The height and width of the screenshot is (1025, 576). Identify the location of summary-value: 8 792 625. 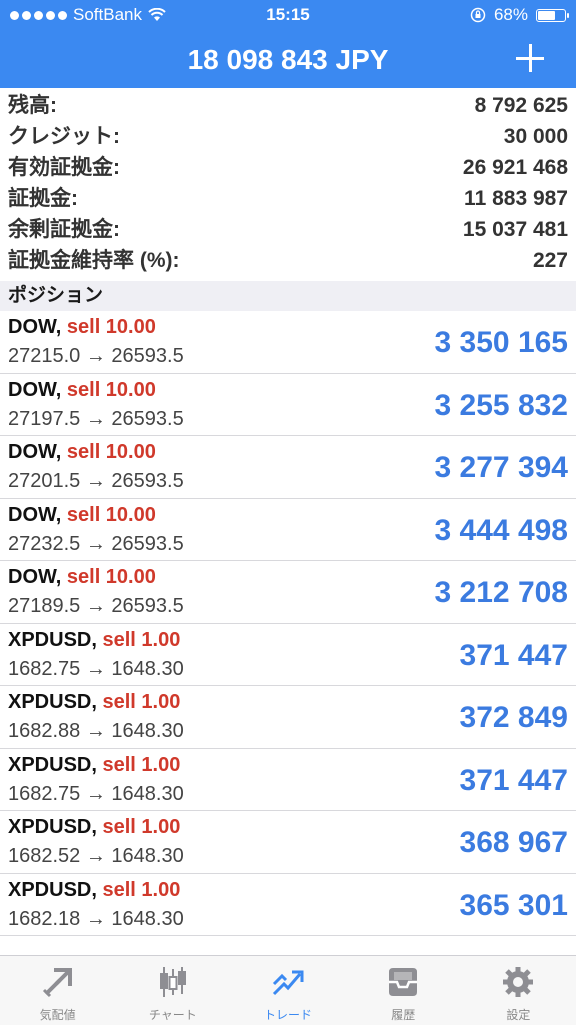
(521, 105).